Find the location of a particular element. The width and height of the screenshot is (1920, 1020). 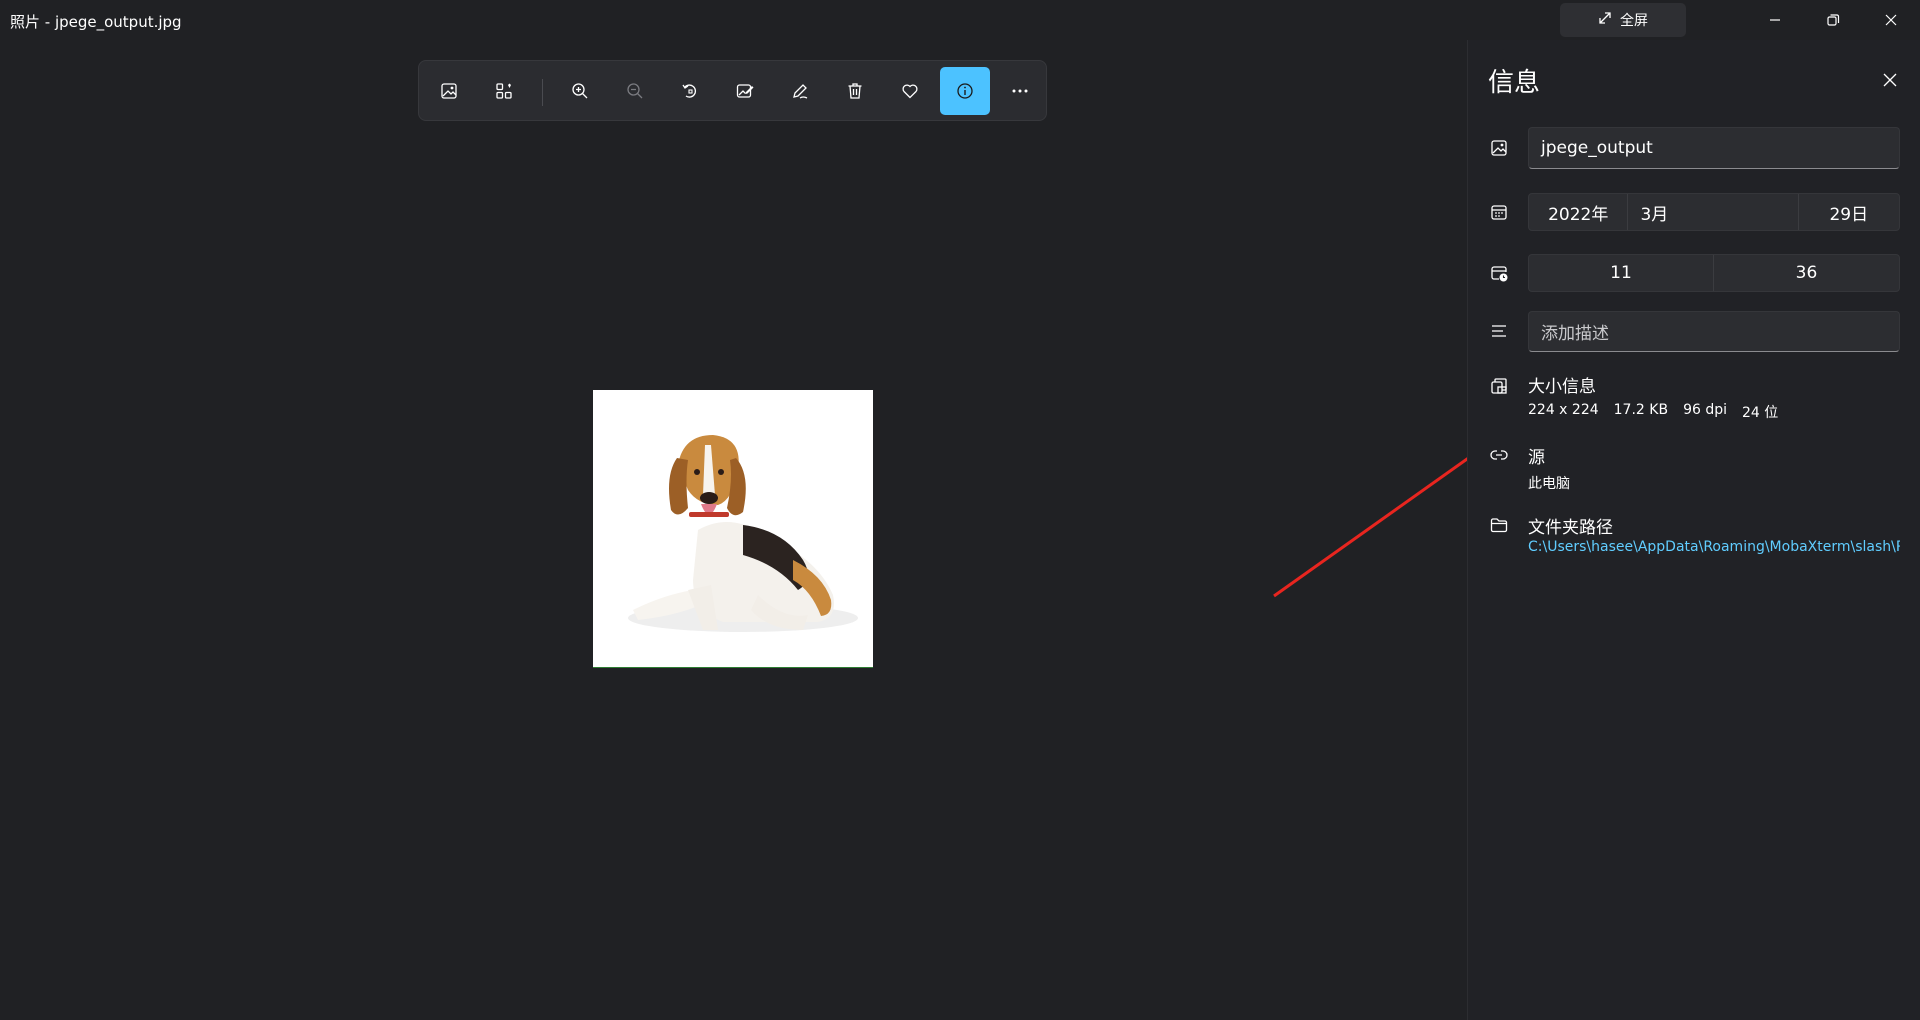

fullscreen-label: 全屏 is located at coordinates (1634, 21).